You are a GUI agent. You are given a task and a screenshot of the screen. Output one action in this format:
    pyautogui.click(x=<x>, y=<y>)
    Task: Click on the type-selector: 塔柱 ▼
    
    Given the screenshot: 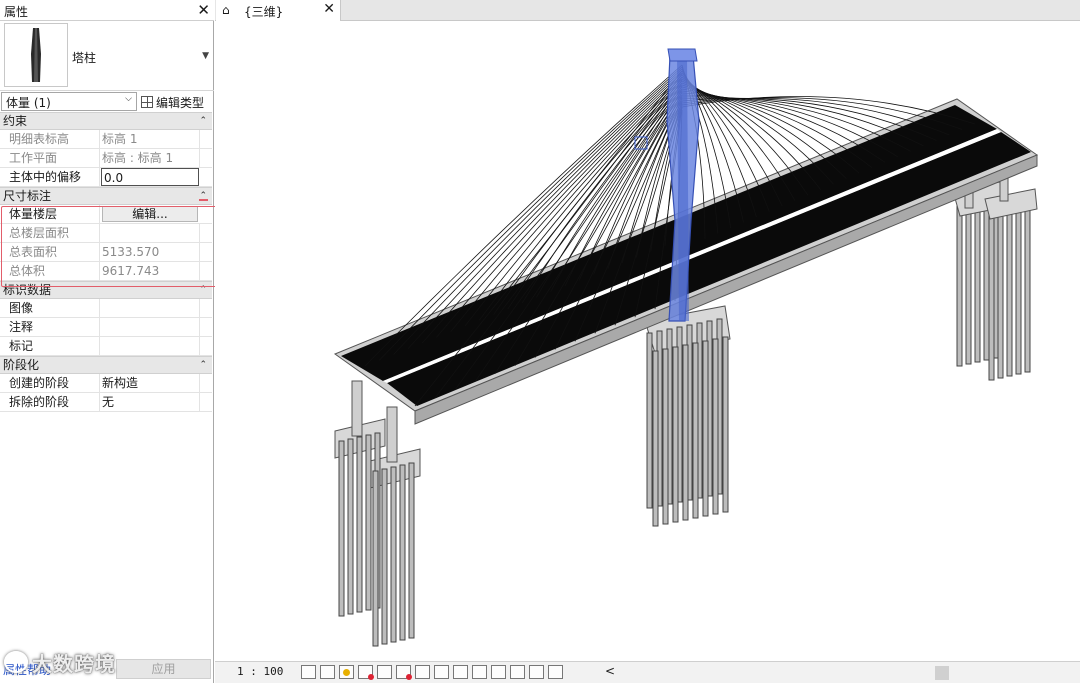 What is the action you would take?
    pyautogui.click(x=107, y=56)
    